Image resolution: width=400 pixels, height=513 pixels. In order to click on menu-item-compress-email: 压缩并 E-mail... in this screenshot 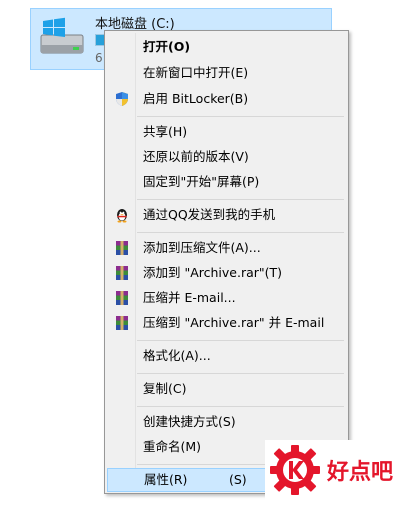, I will do `click(226, 298)`.